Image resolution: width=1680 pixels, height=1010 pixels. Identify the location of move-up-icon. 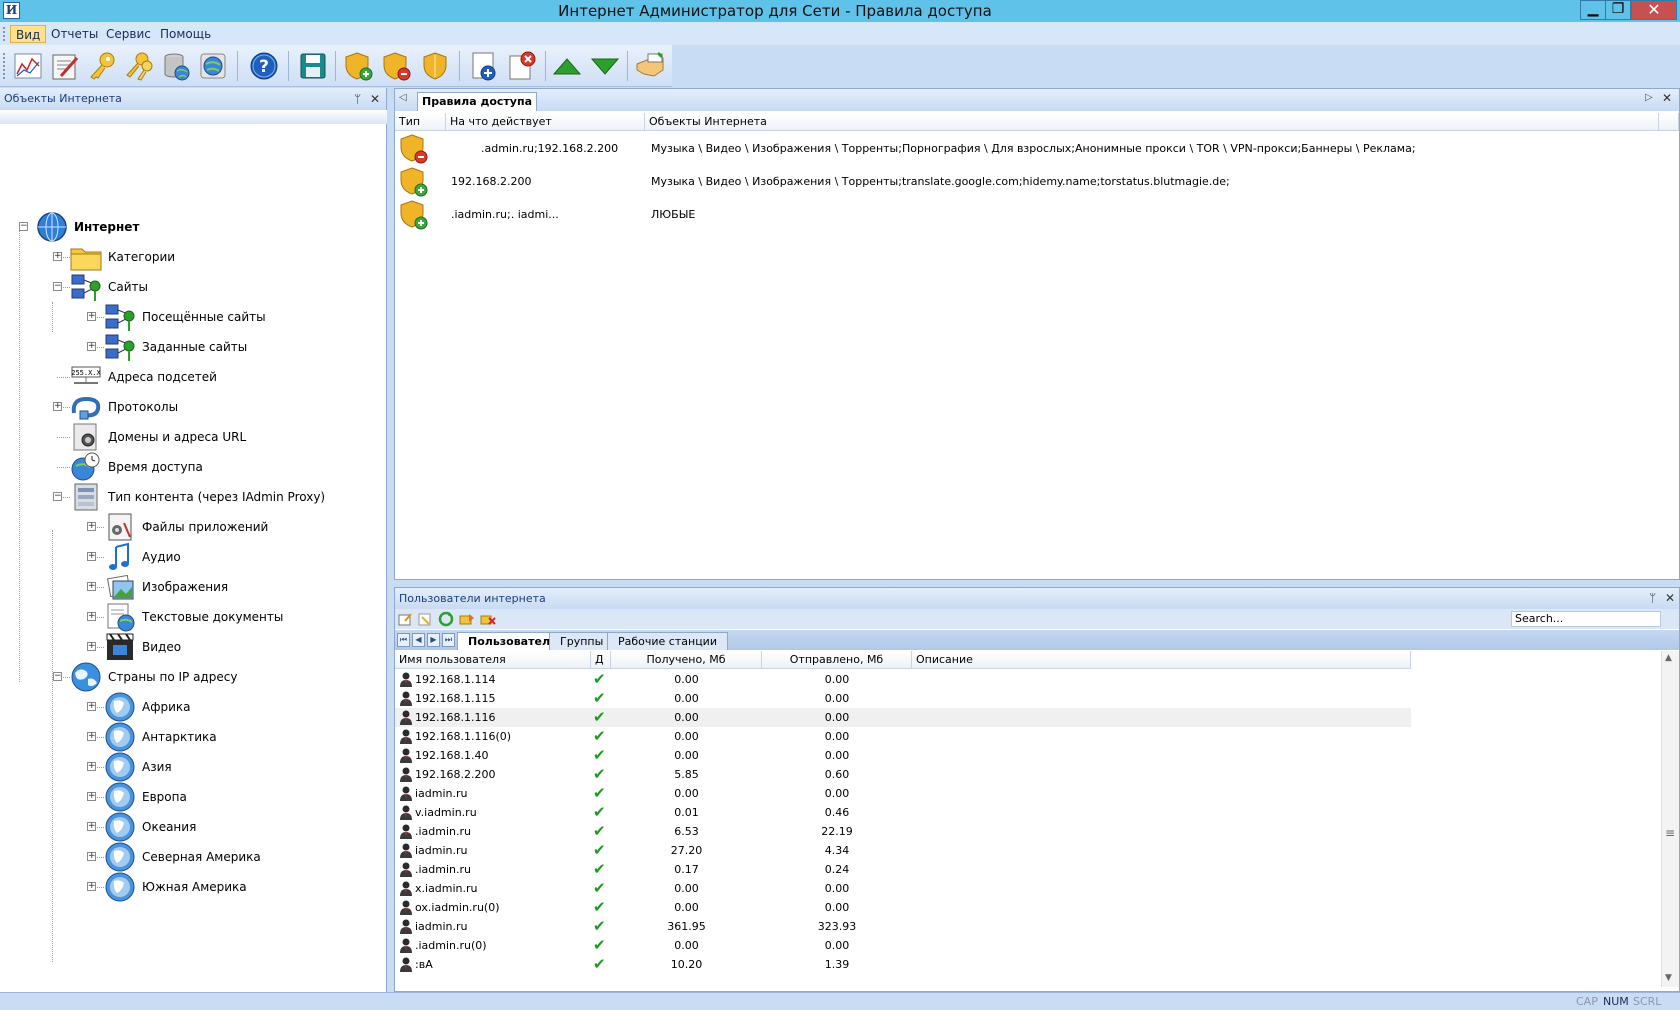
(567, 66).